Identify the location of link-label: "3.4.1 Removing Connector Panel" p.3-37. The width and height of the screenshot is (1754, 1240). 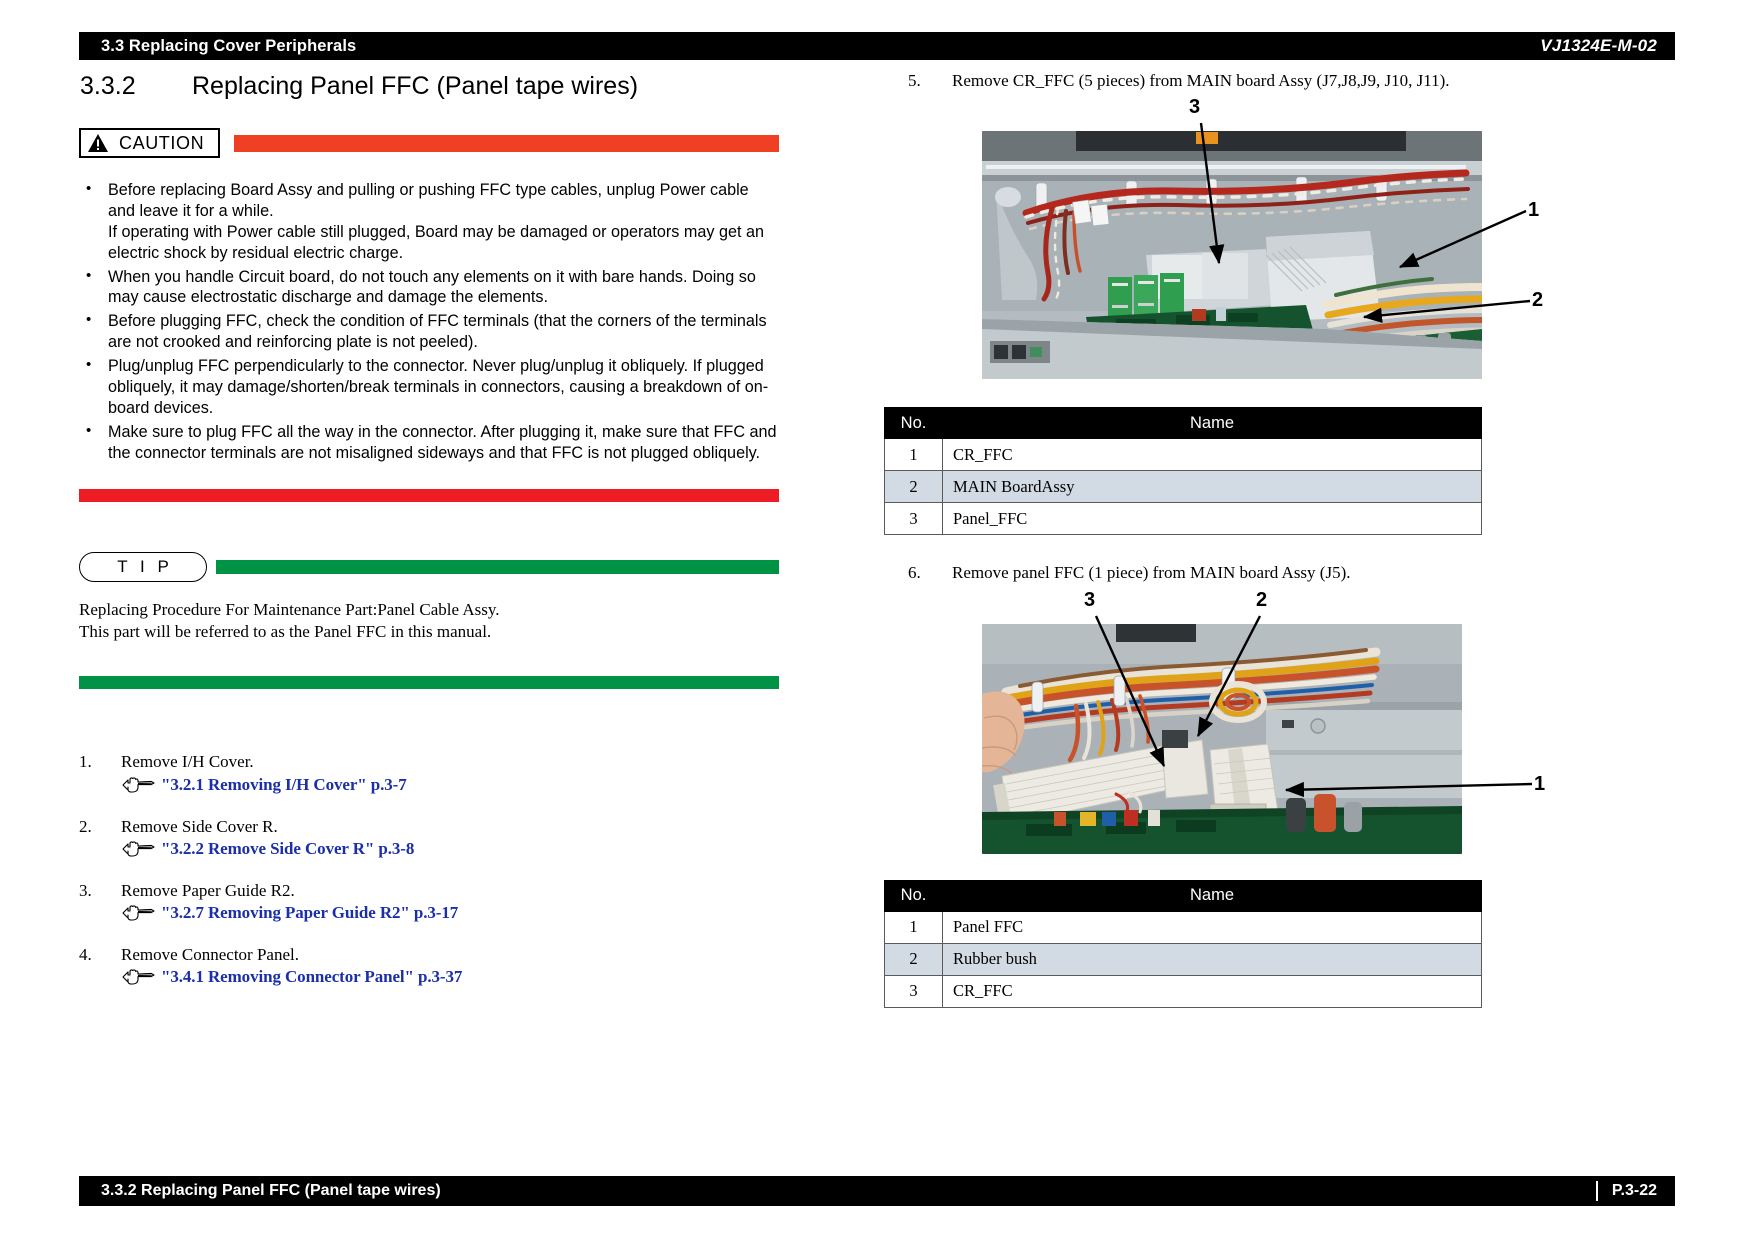
(311, 977).